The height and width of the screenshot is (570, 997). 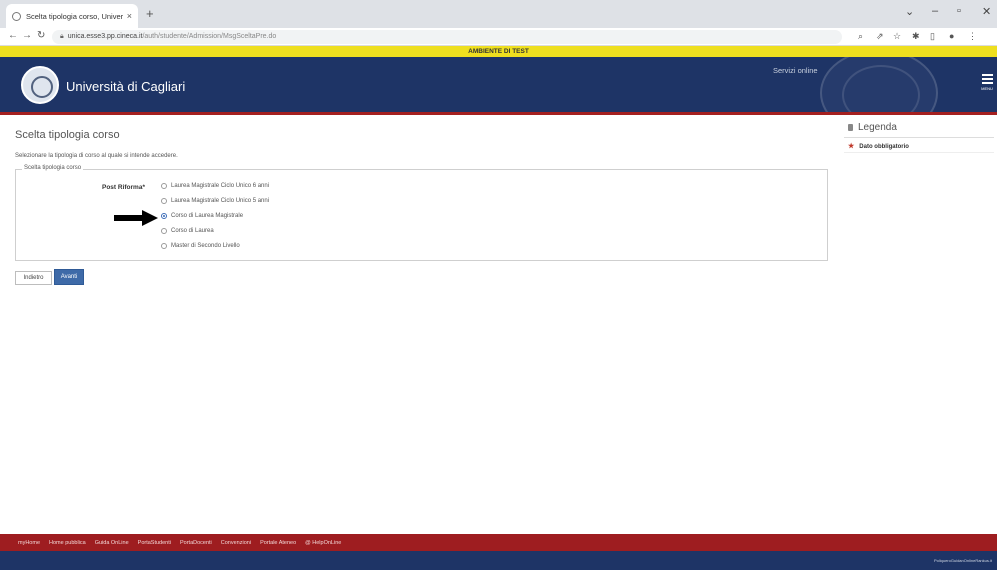 What do you see at coordinates (498, 560) in the screenshot?
I see `footer-bottom-bar: PoliqueroGuidanOnlineRankus.it` at bounding box center [498, 560].